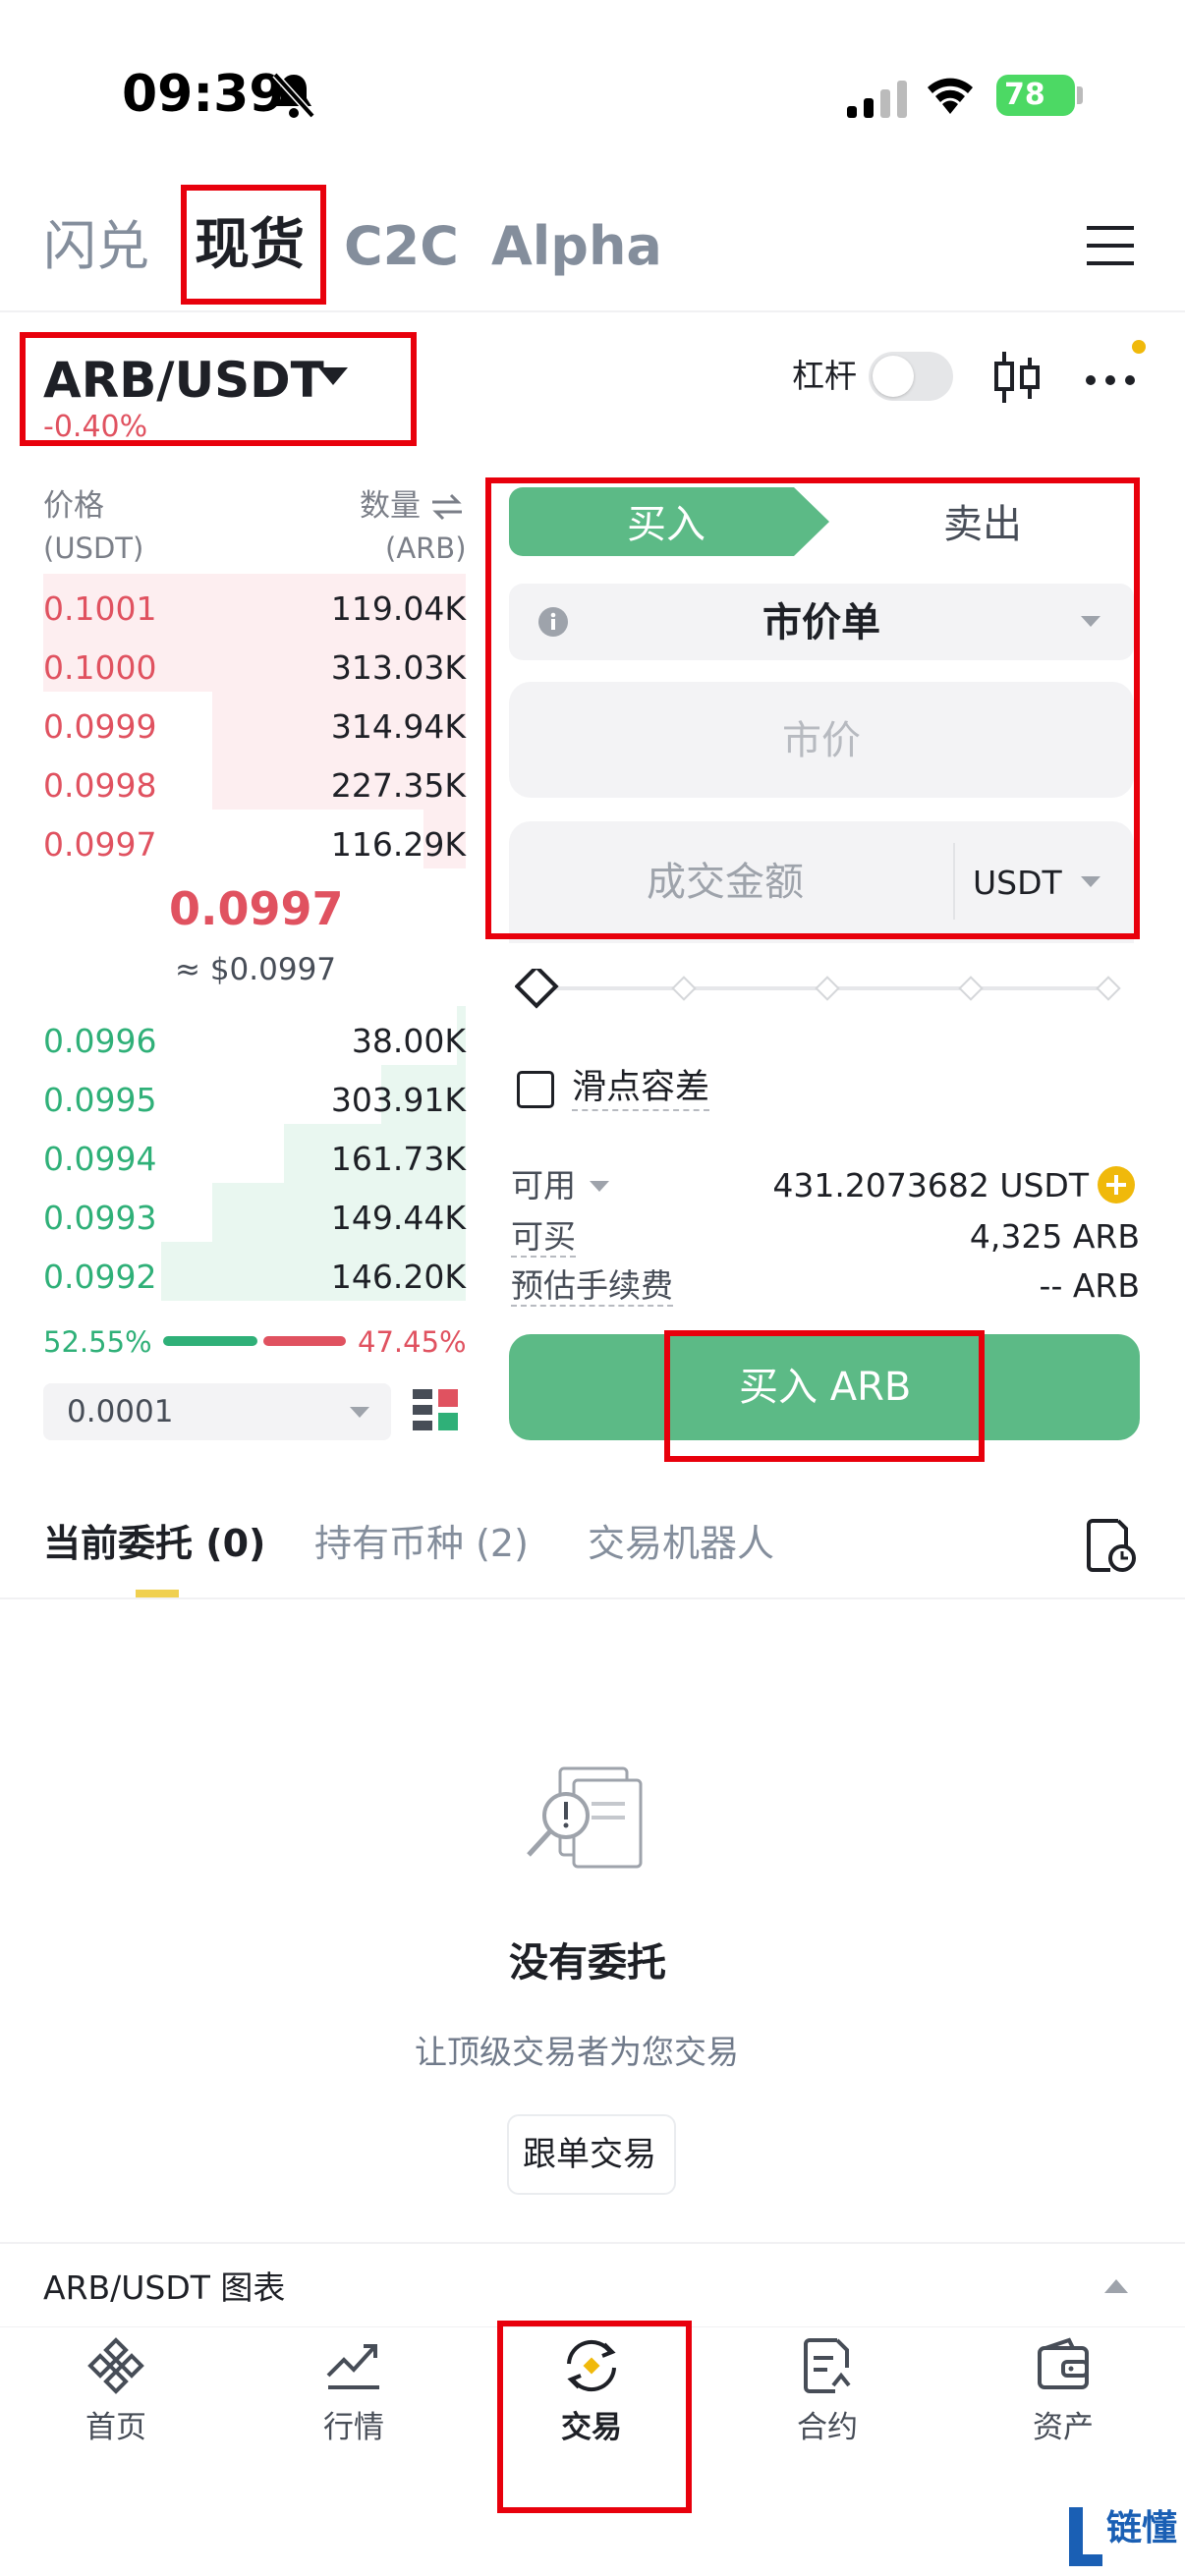 The width and height of the screenshot is (1185, 2576). I want to click on active-tab-indicator, so click(157, 1593).